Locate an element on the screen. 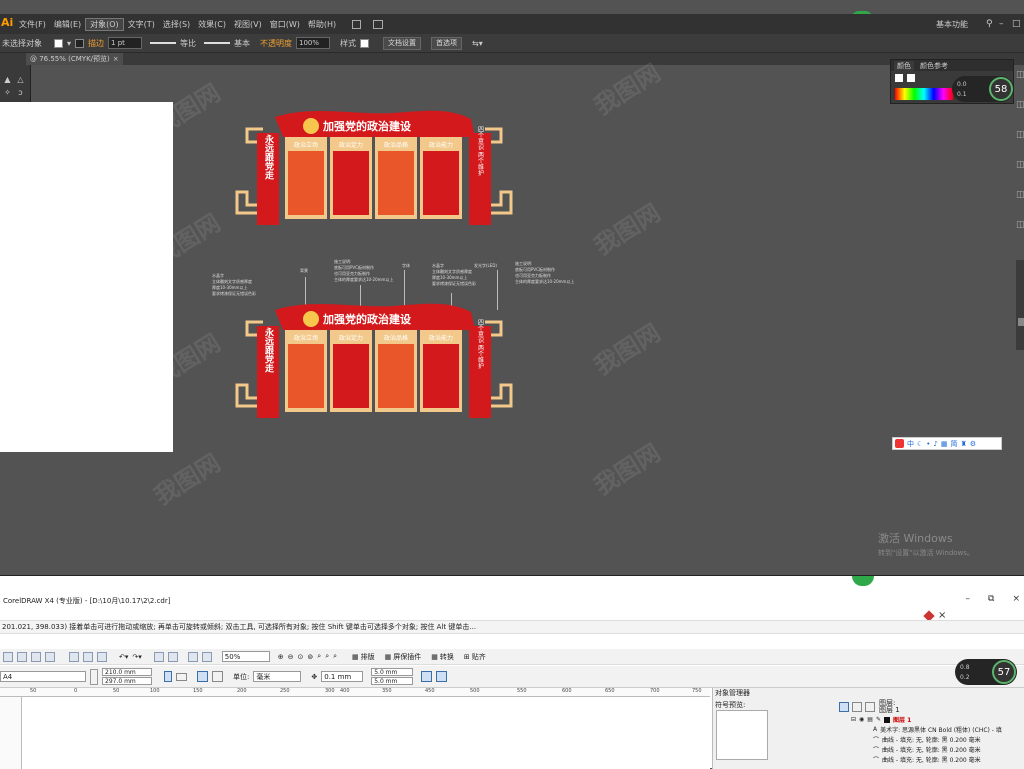 The height and width of the screenshot is (769, 1024). zoom-selected-icon: ⊙ is located at coordinates (301, 657).